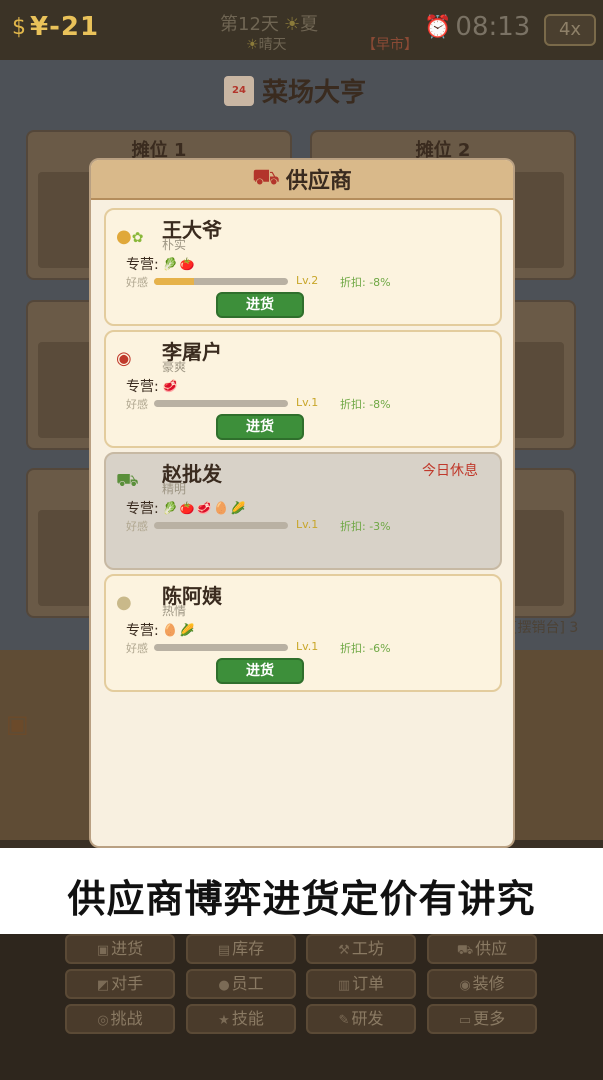  What do you see at coordinates (249, 24) in the screenshot?
I see `day-counter: 第12天` at bounding box center [249, 24].